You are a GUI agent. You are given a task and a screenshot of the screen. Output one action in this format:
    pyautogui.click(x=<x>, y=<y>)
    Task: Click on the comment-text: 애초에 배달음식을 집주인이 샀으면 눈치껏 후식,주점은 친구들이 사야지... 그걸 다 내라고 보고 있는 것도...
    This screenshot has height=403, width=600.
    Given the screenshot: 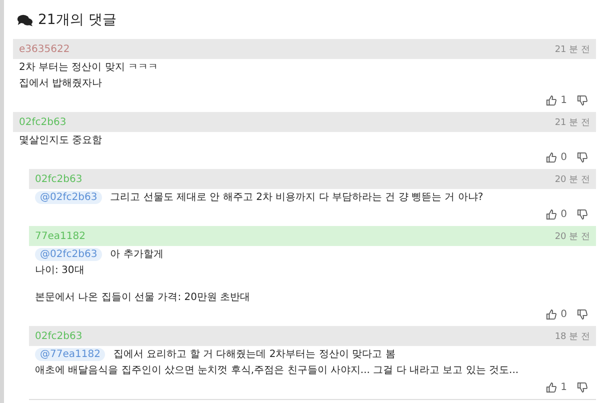 What is the action you would take?
    pyautogui.click(x=277, y=370)
    